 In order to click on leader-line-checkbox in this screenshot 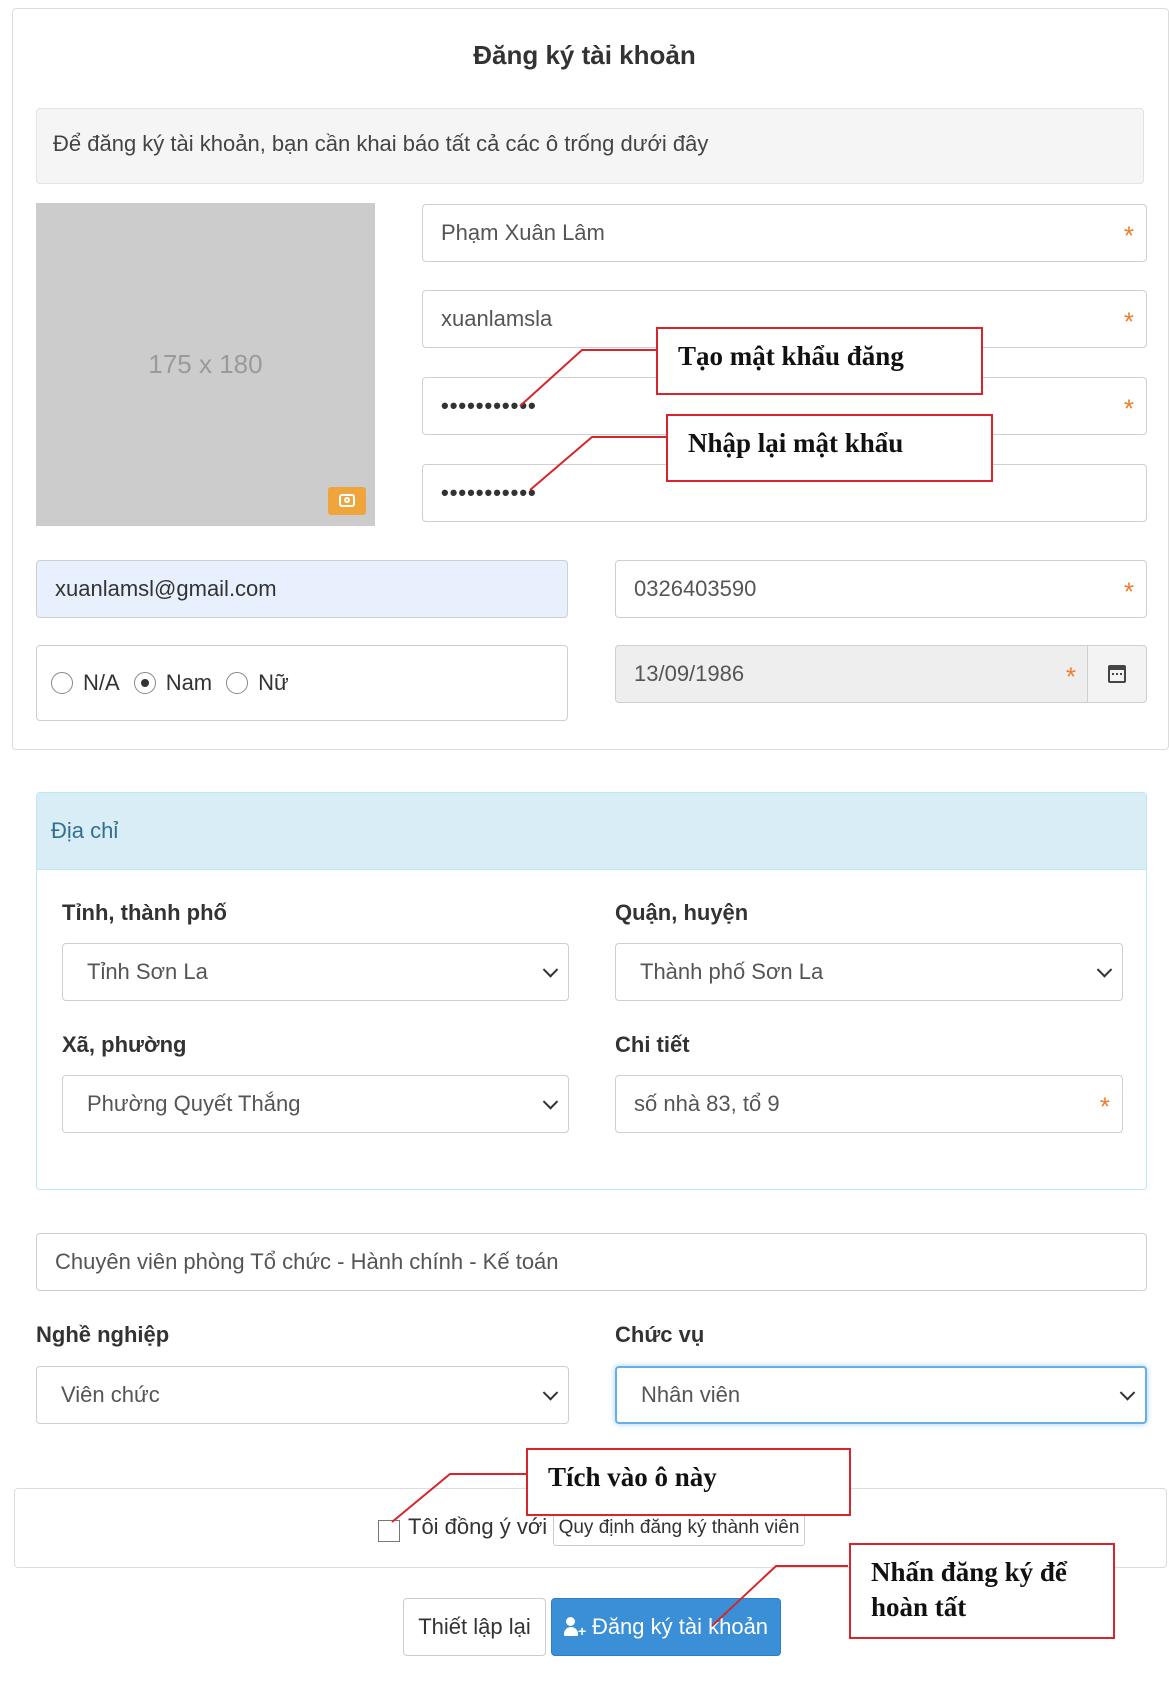, I will do `click(458, 1498)`.